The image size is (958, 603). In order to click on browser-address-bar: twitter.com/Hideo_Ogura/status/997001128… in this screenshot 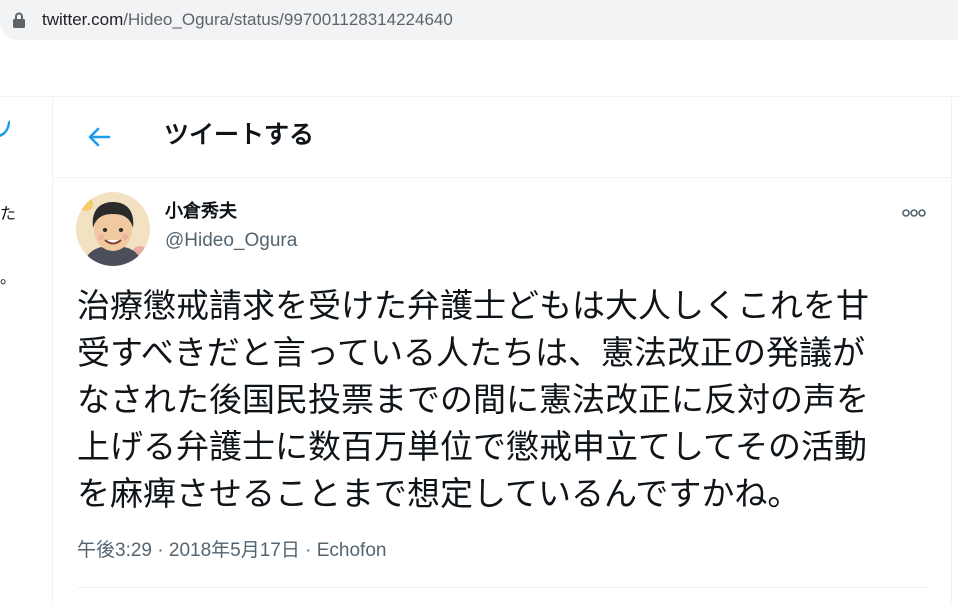, I will do `click(479, 20)`.